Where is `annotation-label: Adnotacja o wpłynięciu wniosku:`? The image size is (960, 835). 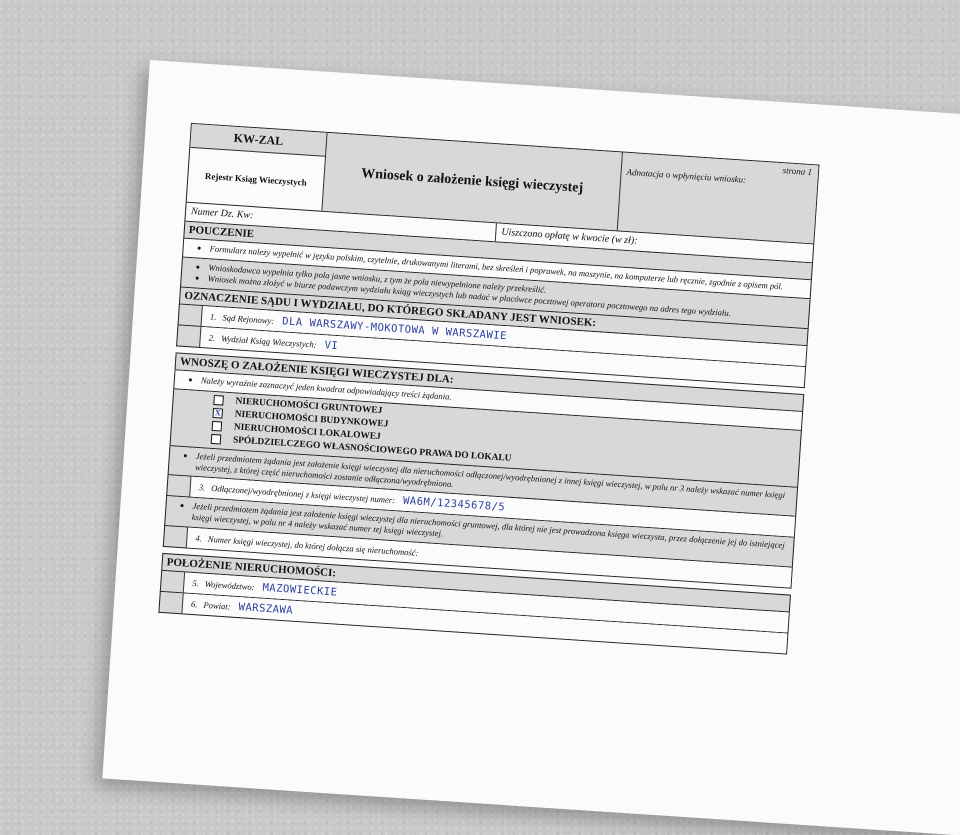 annotation-label: Adnotacja o wpłynięciu wniosku: is located at coordinates (686, 175).